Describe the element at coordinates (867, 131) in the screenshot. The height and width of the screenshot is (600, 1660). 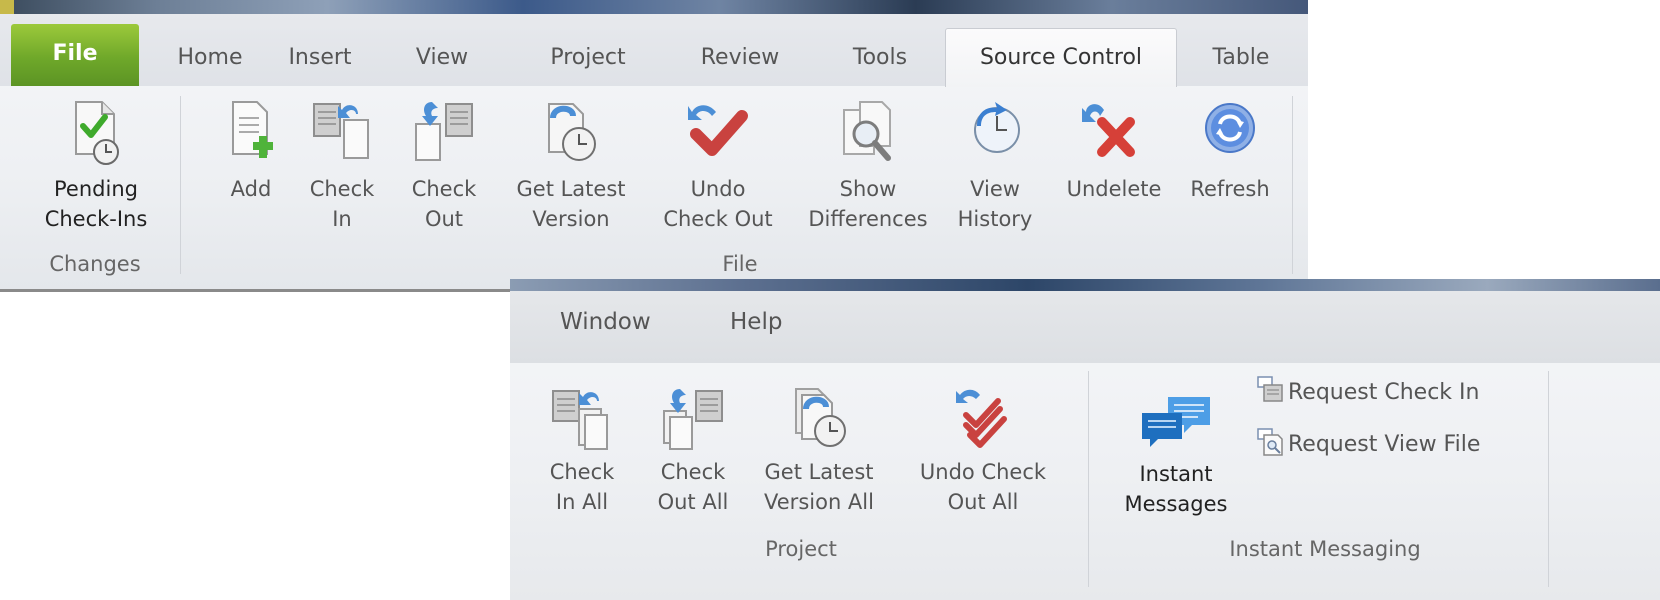
I see `magnifier-icon` at that location.